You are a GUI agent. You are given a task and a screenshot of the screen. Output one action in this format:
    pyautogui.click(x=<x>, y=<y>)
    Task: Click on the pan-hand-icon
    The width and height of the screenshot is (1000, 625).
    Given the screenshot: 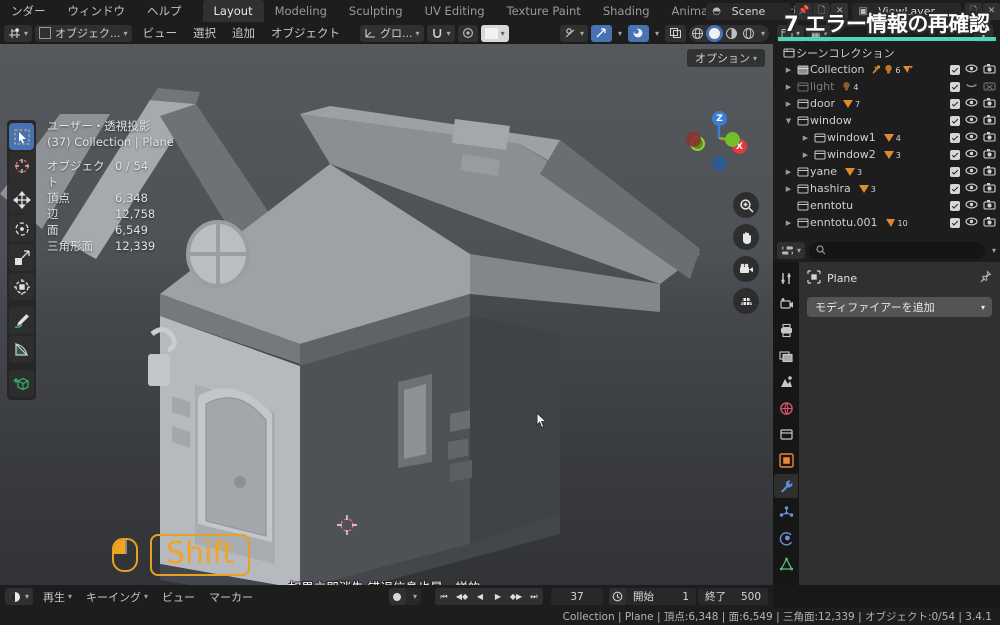 What is the action you would take?
    pyautogui.click(x=746, y=237)
    